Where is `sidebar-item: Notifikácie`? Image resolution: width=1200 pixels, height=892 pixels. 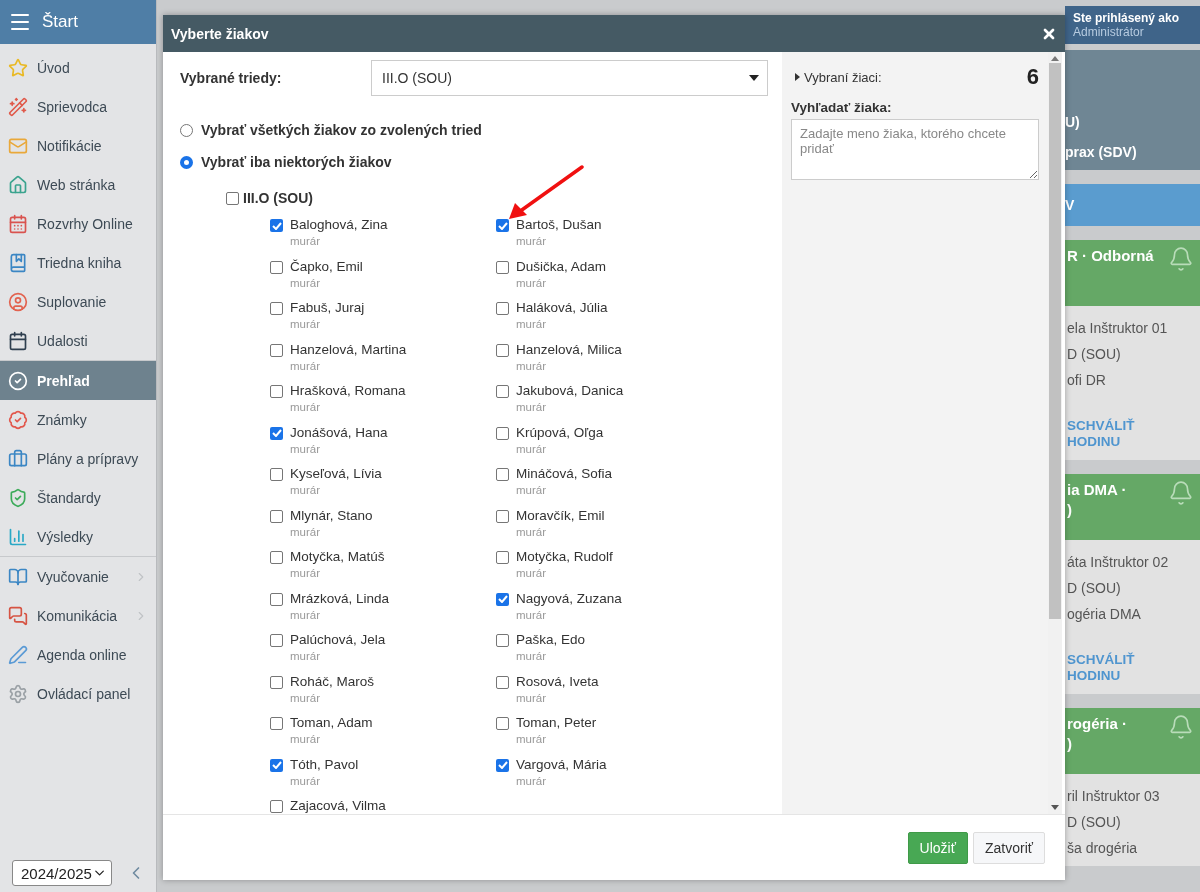 sidebar-item: Notifikácie is located at coordinates (78, 145).